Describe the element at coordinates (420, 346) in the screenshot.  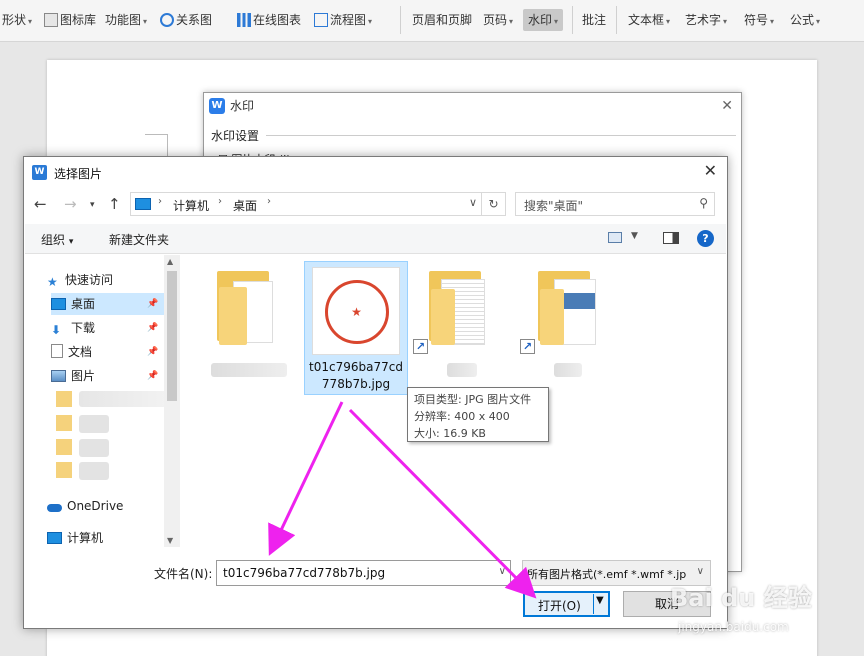
I see `shortcut-arrow-icon: ↗` at that location.